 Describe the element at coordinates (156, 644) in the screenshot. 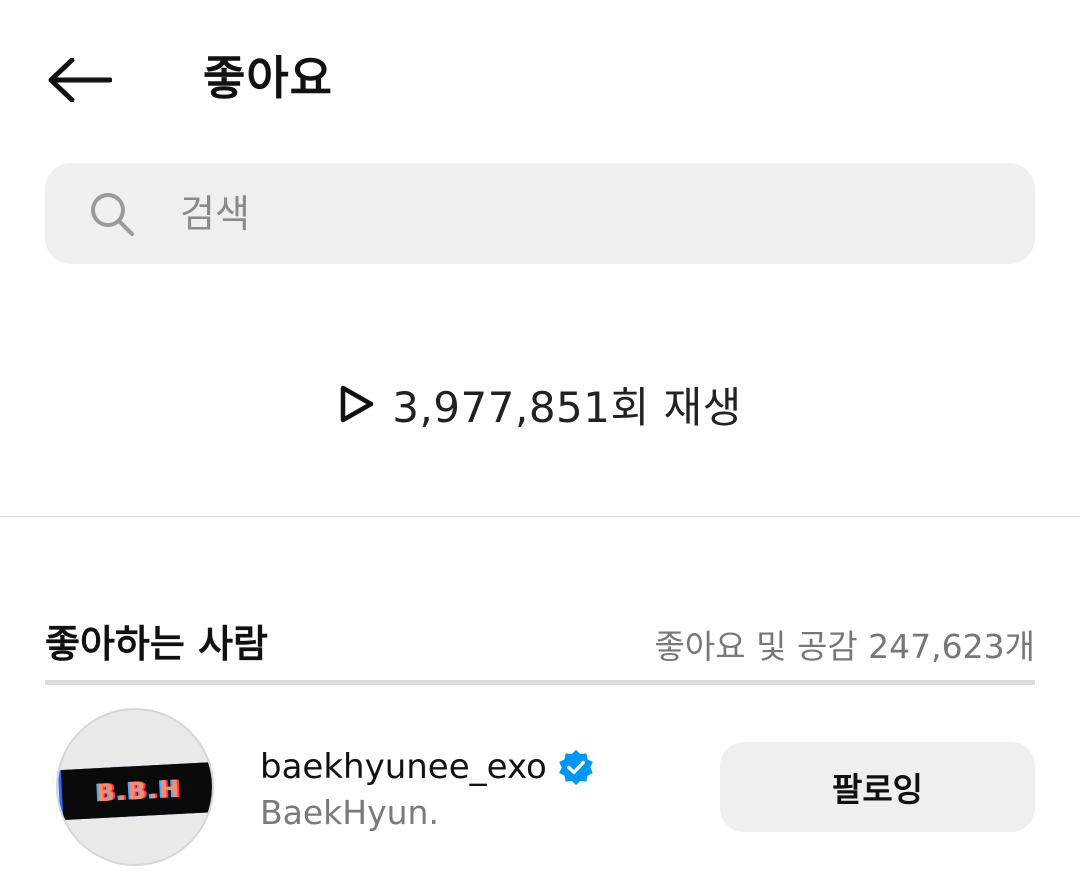

I see `section-title: 좋아하는 사람` at that location.